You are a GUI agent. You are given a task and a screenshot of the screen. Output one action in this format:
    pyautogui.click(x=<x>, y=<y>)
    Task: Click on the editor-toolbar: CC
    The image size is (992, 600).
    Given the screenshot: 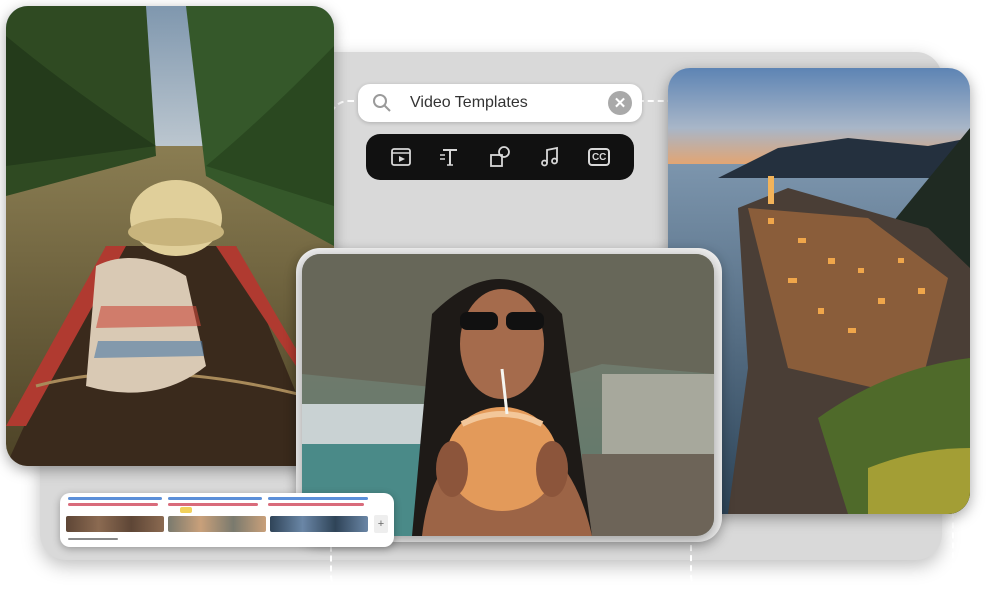 What is the action you would take?
    pyautogui.click(x=500, y=157)
    